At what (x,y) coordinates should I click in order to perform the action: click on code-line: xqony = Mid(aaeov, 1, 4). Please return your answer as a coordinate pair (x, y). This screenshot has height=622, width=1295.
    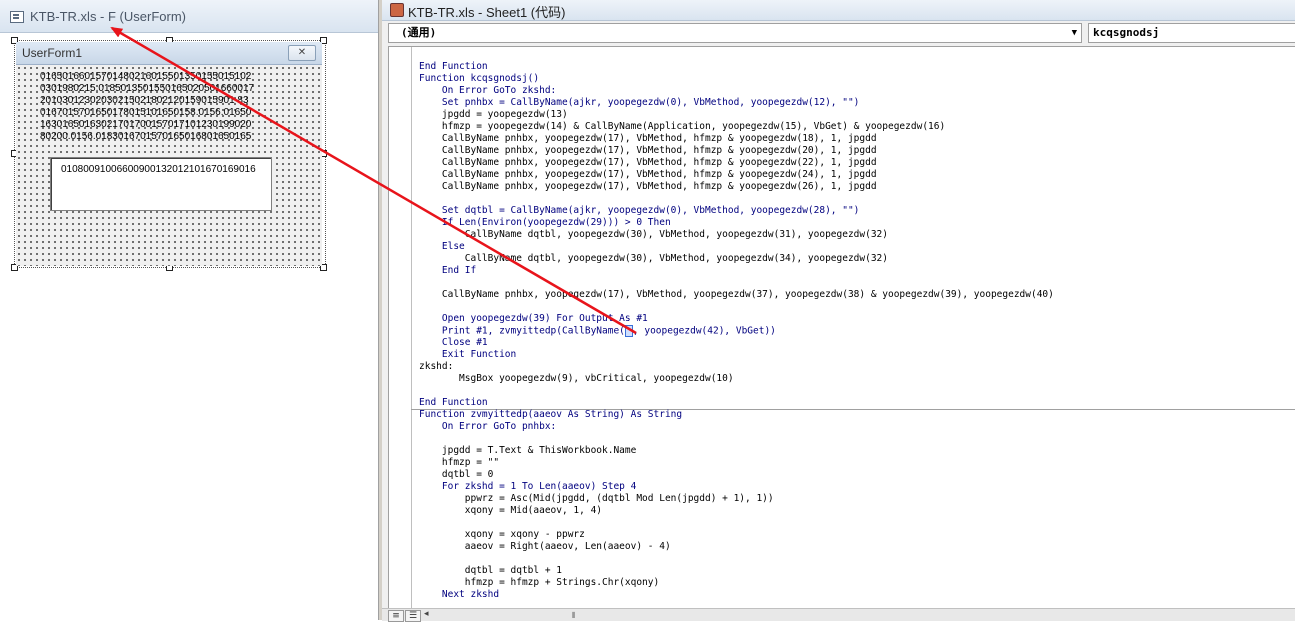
    Looking at the image, I should click on (736, 511).